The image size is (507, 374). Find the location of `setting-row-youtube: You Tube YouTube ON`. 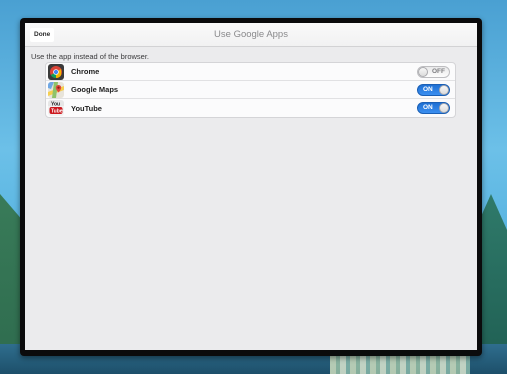

setting-row-youtube: You Tube YouTube ON is located at coordinates (250, 108).